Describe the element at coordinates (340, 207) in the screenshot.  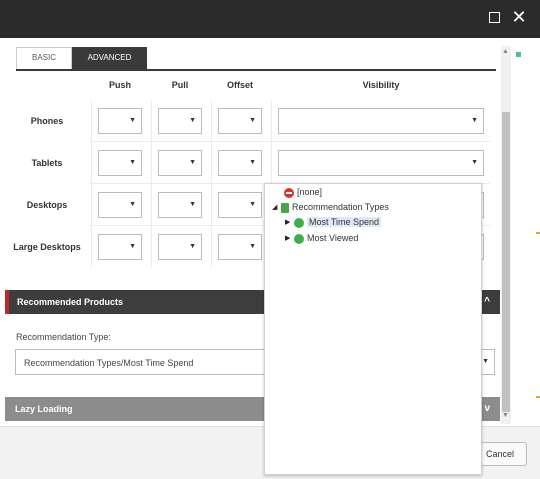
I see `tree-item-label: Recommendation Types` at that location.